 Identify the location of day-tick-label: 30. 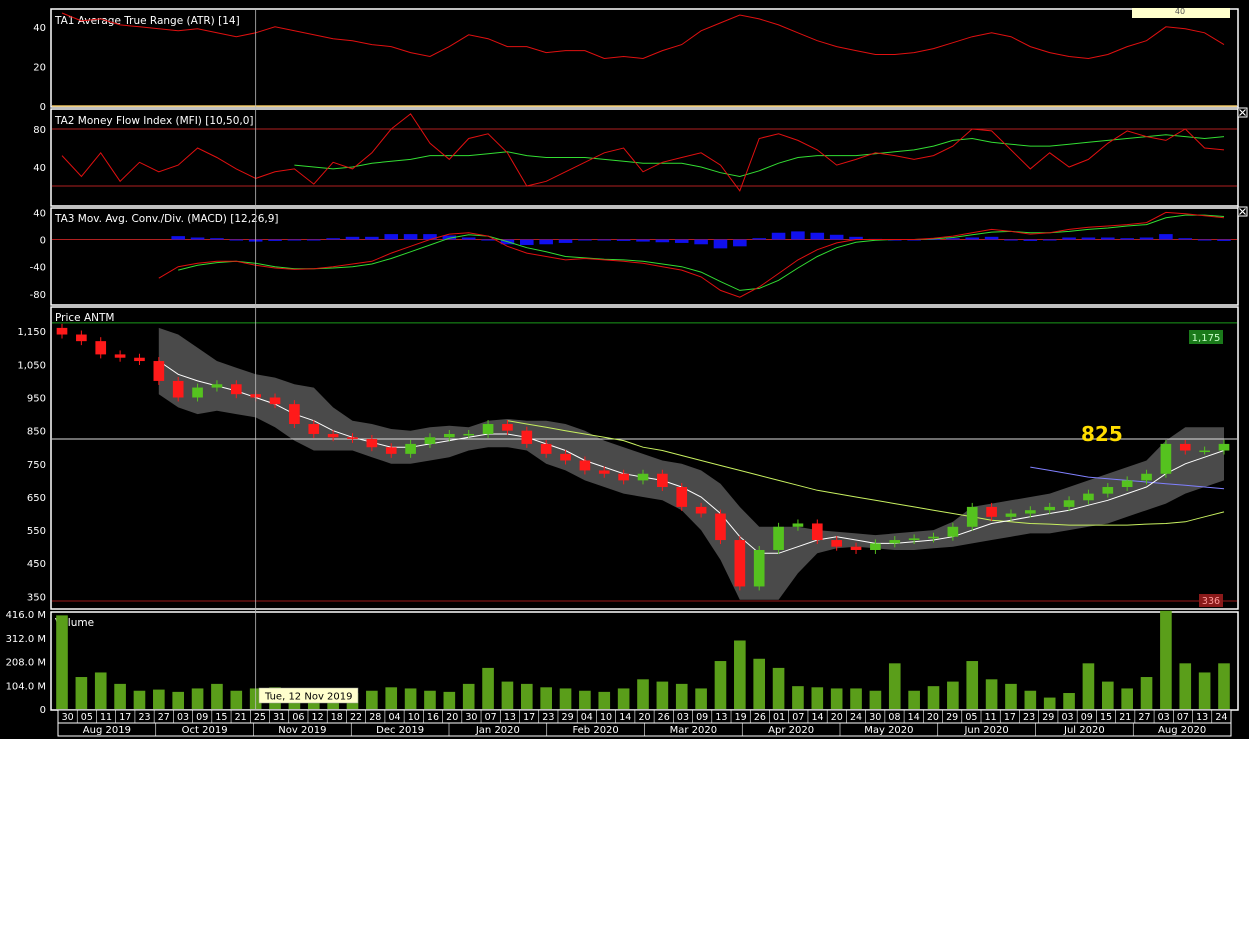
(68, 717).